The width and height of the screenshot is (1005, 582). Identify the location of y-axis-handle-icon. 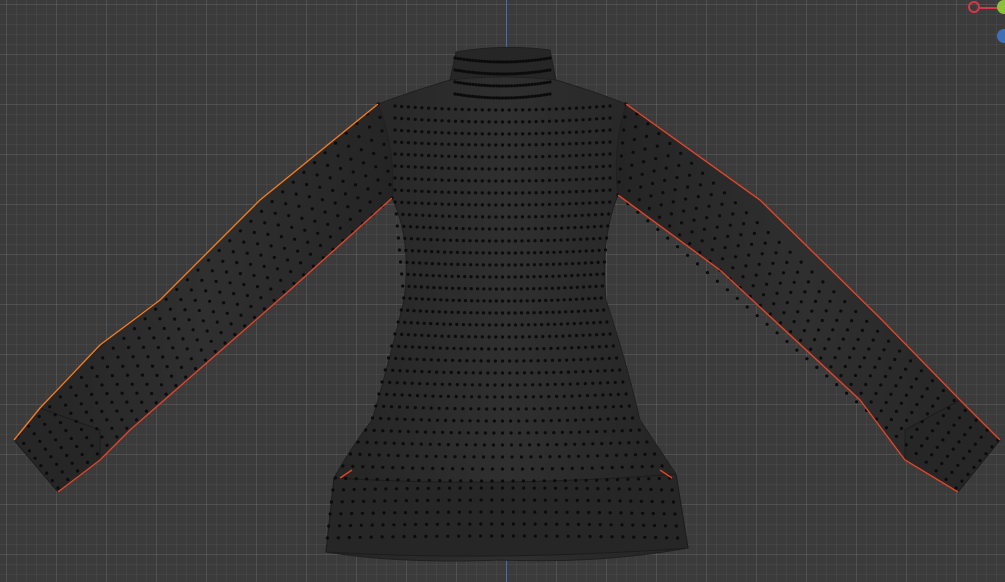
(1001, 7).